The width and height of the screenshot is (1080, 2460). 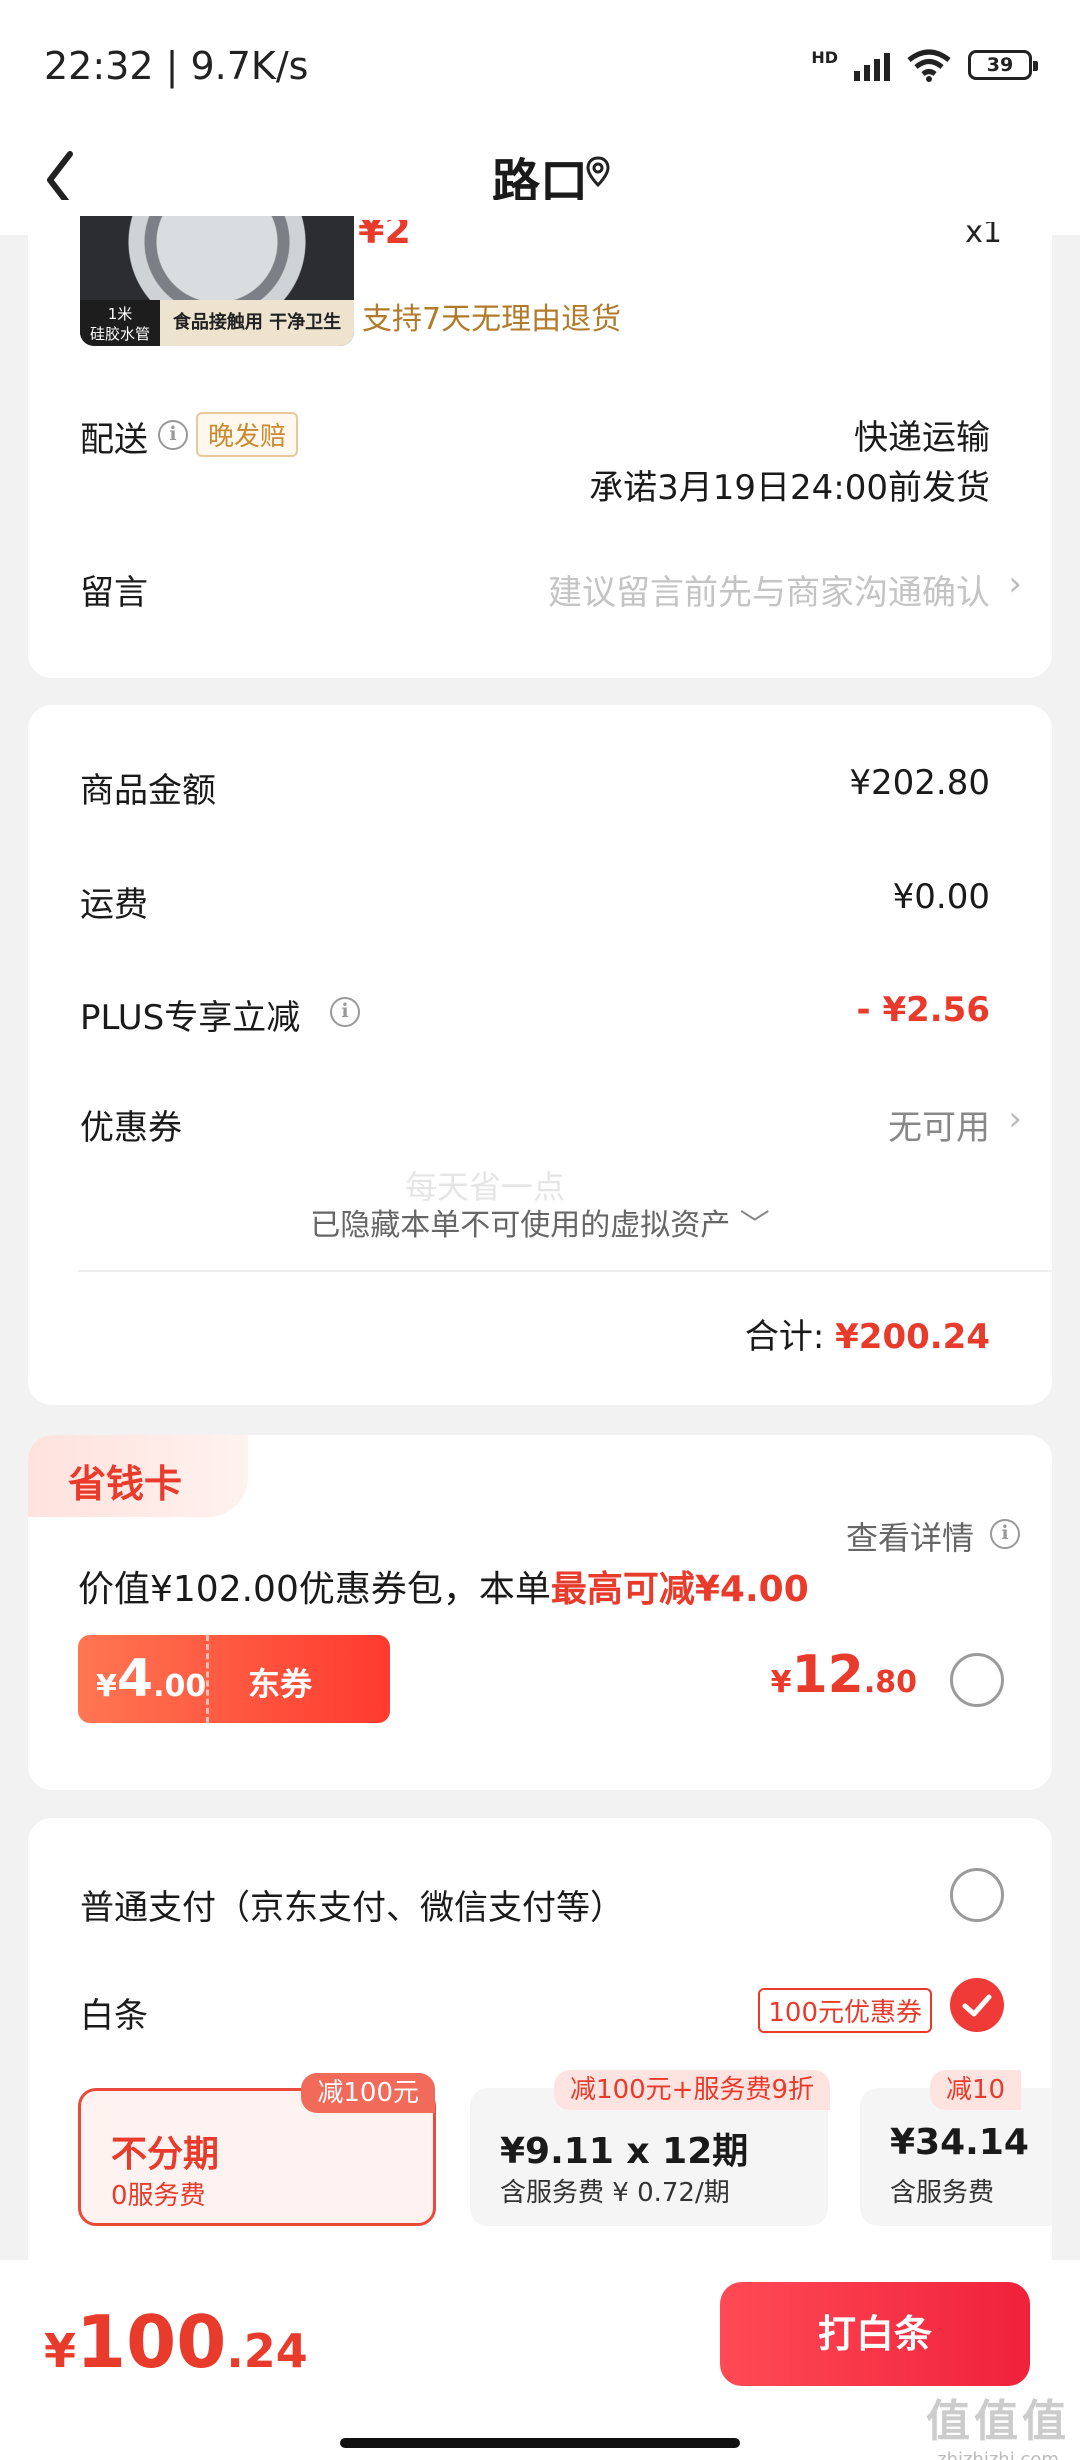 I want to click on plan-tag: 减100元, so click(x=368, y=2093).